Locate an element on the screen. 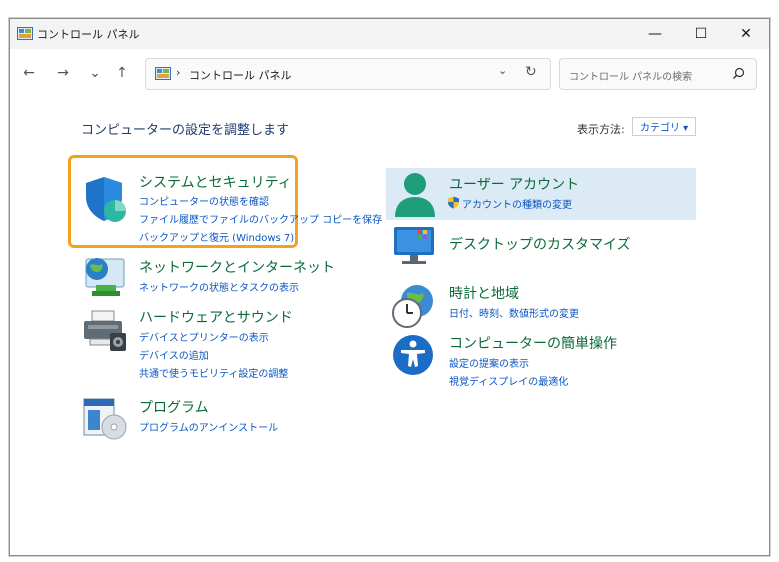 This screenshot has height=562, width=779. link-change-account-type: アカウントの種類の変更 is located at coordinates (517, 203).